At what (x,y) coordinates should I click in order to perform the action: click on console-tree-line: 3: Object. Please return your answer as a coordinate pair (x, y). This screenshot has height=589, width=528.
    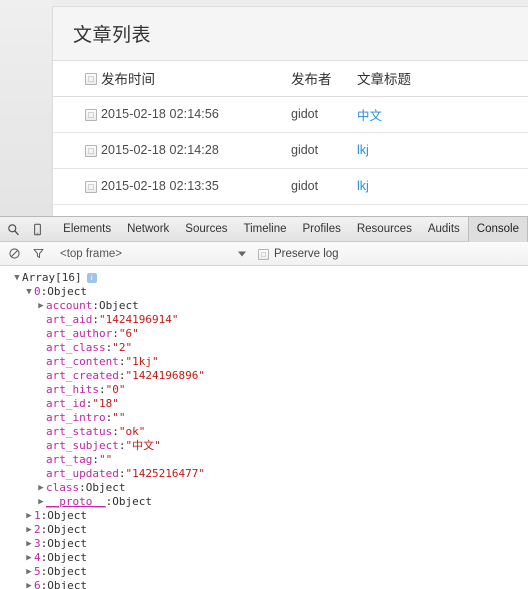
    Looking at the image, I should click on (264, 544).